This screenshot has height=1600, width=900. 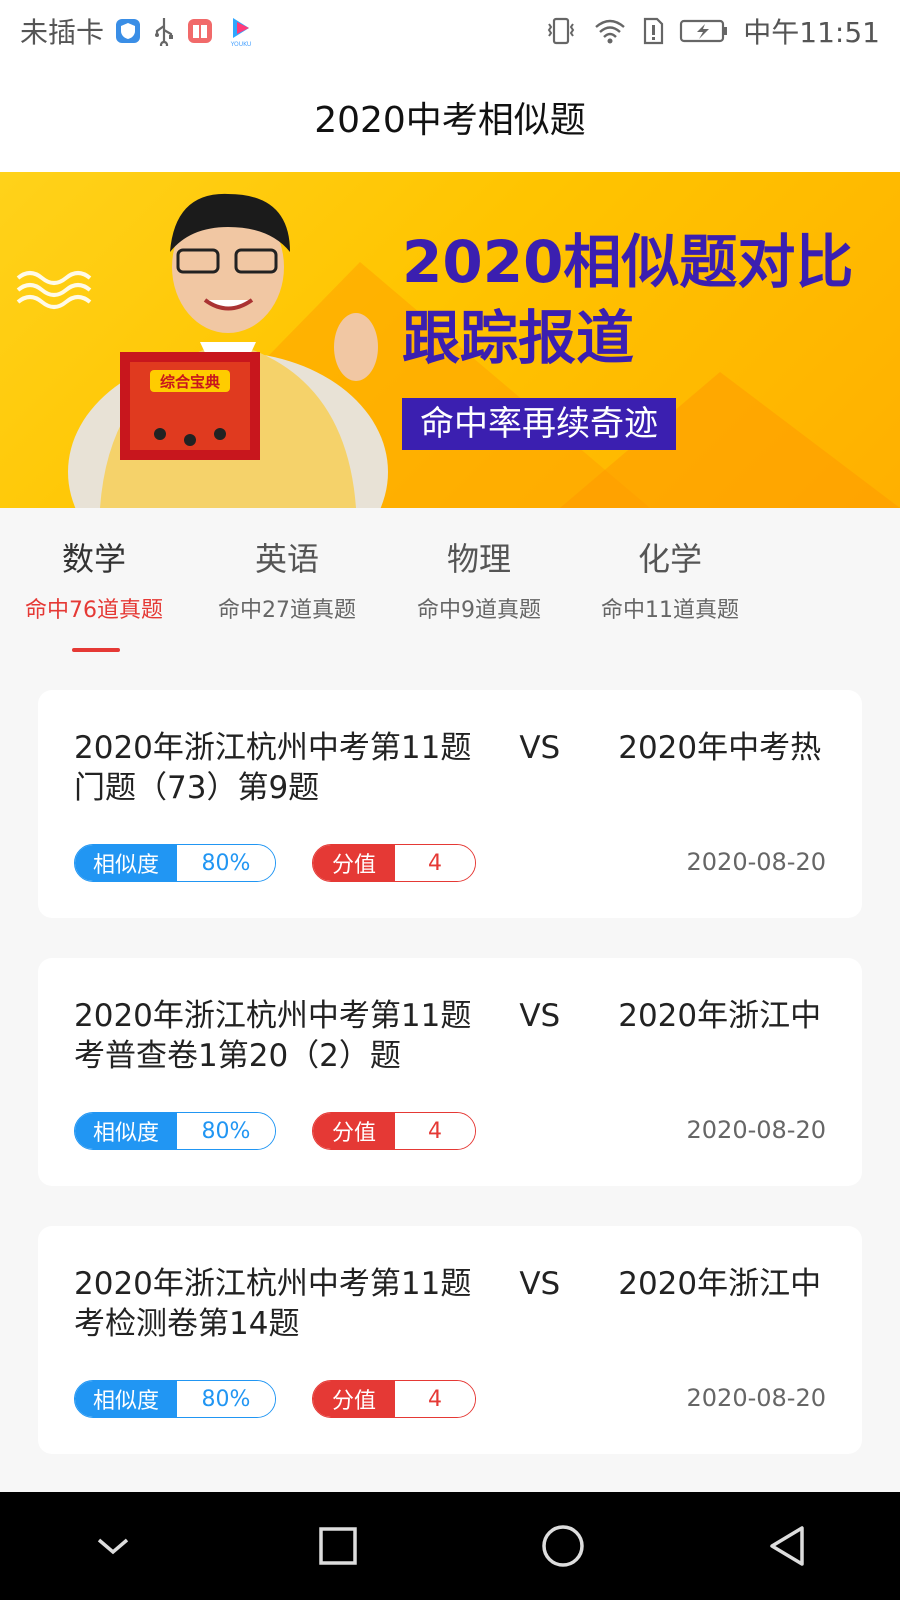 I want to click on banner-headline-line2: 跟踪报道, so click(x=518, y=338).